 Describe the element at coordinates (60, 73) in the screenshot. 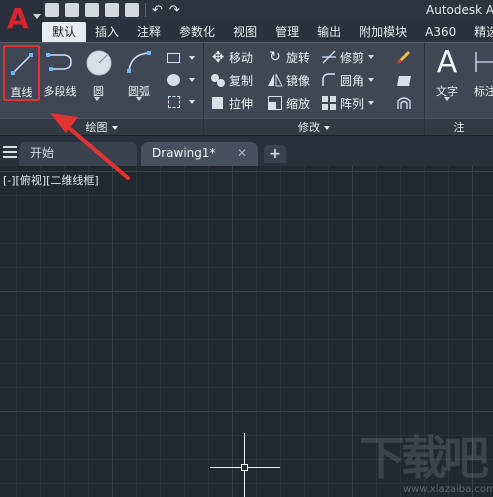

I see `polyline-button: 多段线` at that location.